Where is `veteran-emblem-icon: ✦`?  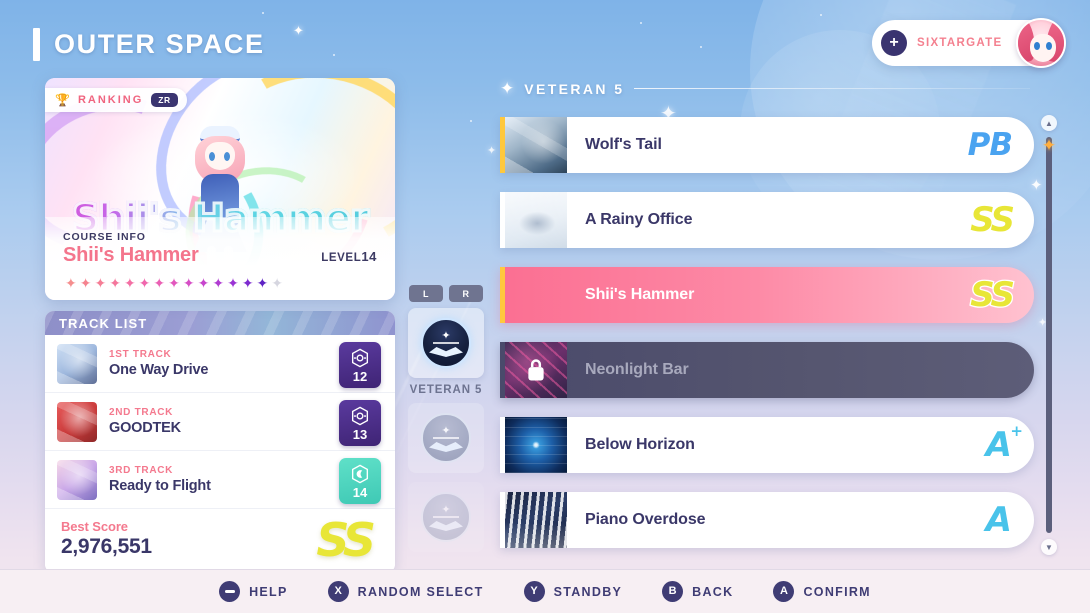
veteran-emblem-icon: ✦ is located at coordinates (446, 343).